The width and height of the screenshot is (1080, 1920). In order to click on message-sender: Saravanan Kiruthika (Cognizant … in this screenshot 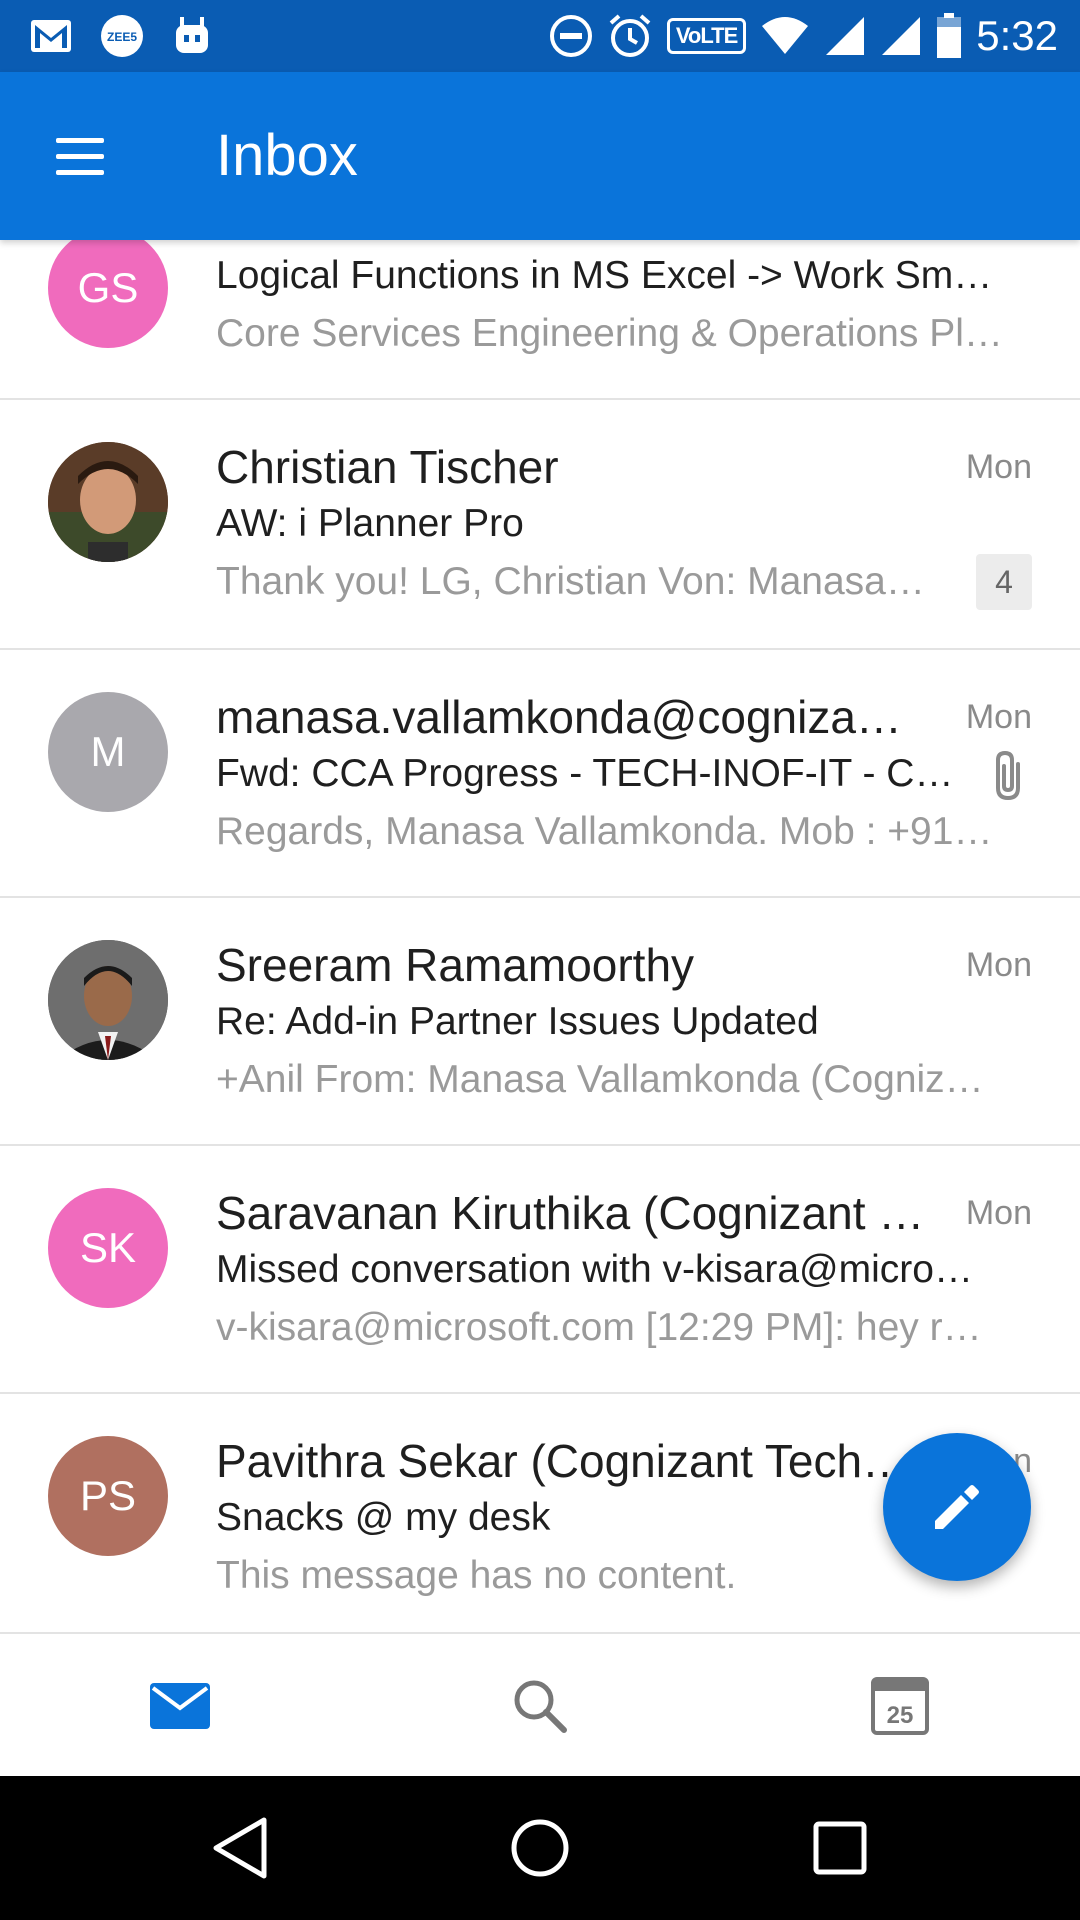, I will do `click(570, 1213)`.